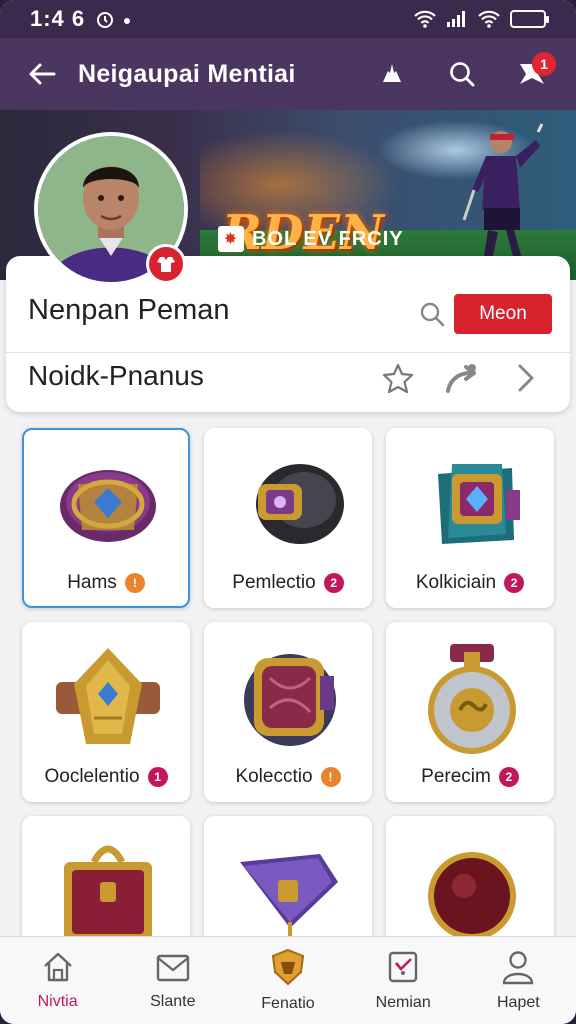 The width and height of the screenshot is (576, 1024). Describe the element at coordinates (129, 310) in the screenshot. I see `profile-name: Nenpan Peman` at that location.